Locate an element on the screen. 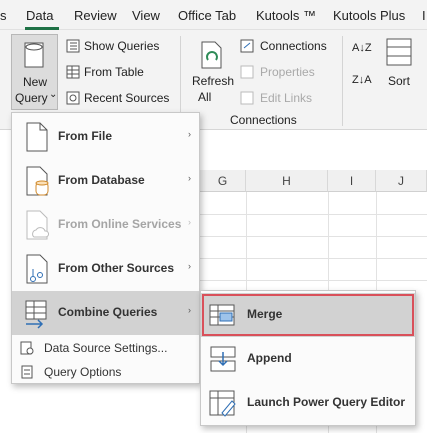 This screenshot has width=427, height=433. properties-button: Properties is located at coordinates (290, 73).